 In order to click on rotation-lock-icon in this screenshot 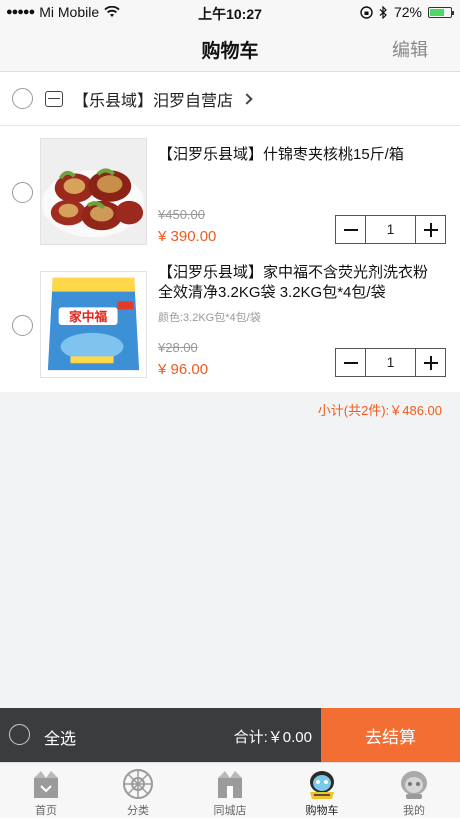, I will do `click(366, 12)`.